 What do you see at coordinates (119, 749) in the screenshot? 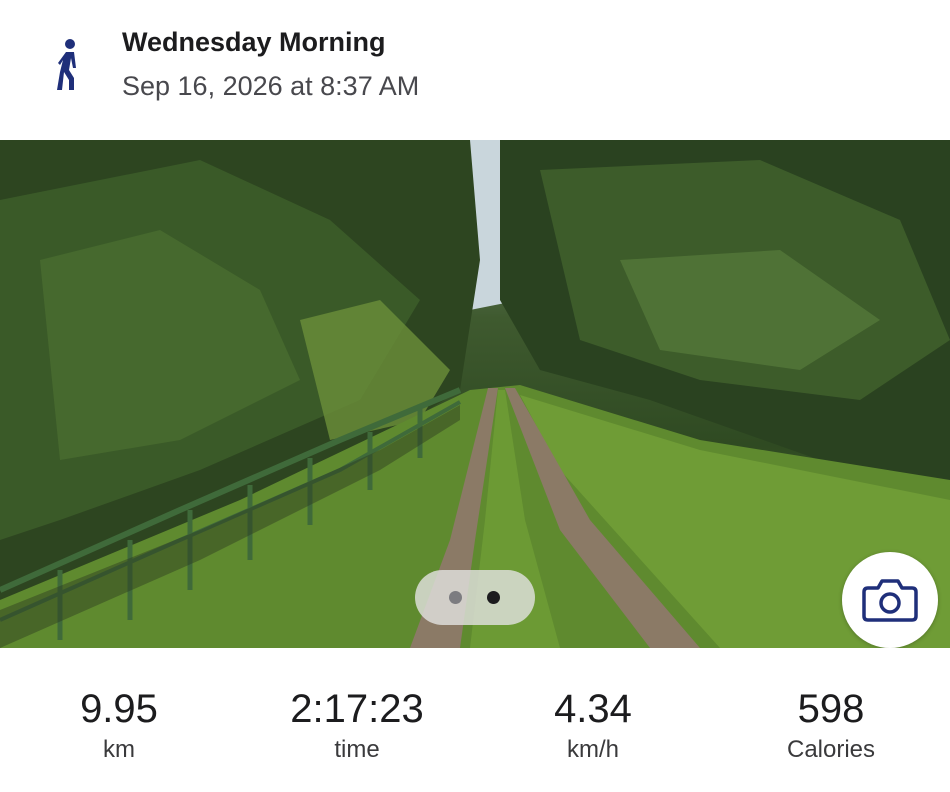
I see `distance-unit: km` at bounding box center [119, 749].